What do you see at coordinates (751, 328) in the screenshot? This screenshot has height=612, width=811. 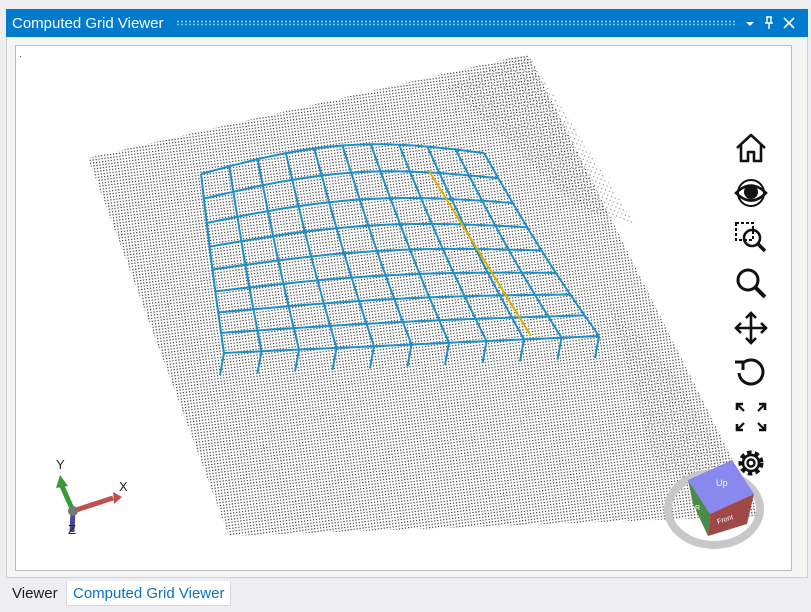 I see `pan-icon` at bounding box center [751, 328].